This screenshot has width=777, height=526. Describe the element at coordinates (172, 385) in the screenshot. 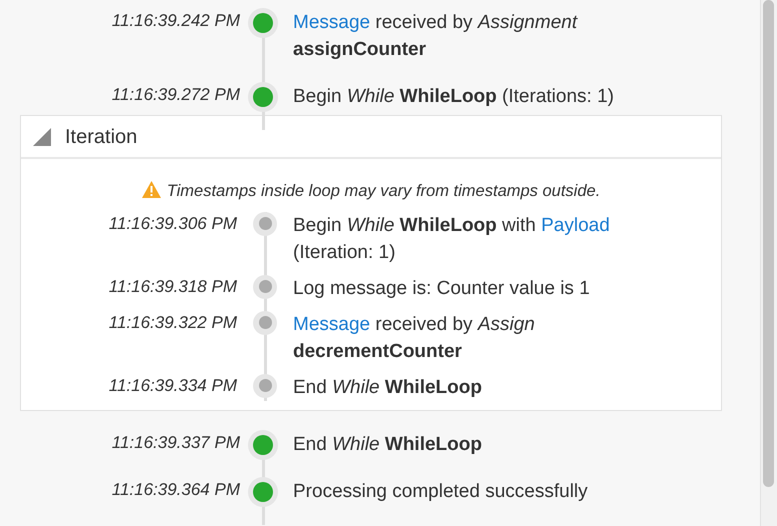

I see `timestamp: 11:16:39.334 PM` at that location.